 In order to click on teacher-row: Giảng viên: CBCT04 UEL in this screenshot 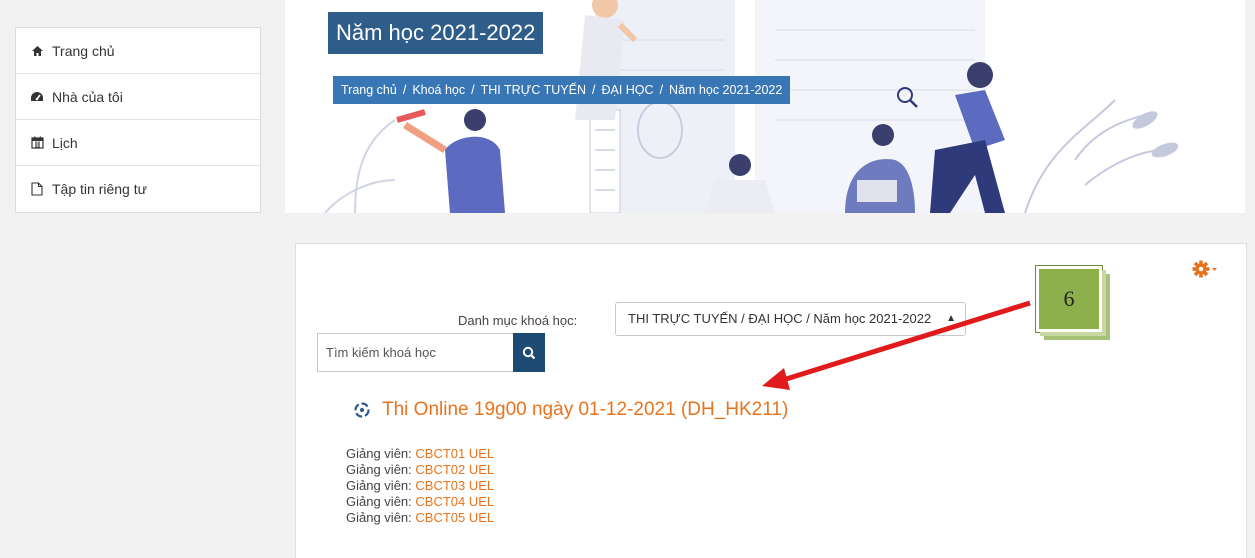, I will do `click(420, 501)`.